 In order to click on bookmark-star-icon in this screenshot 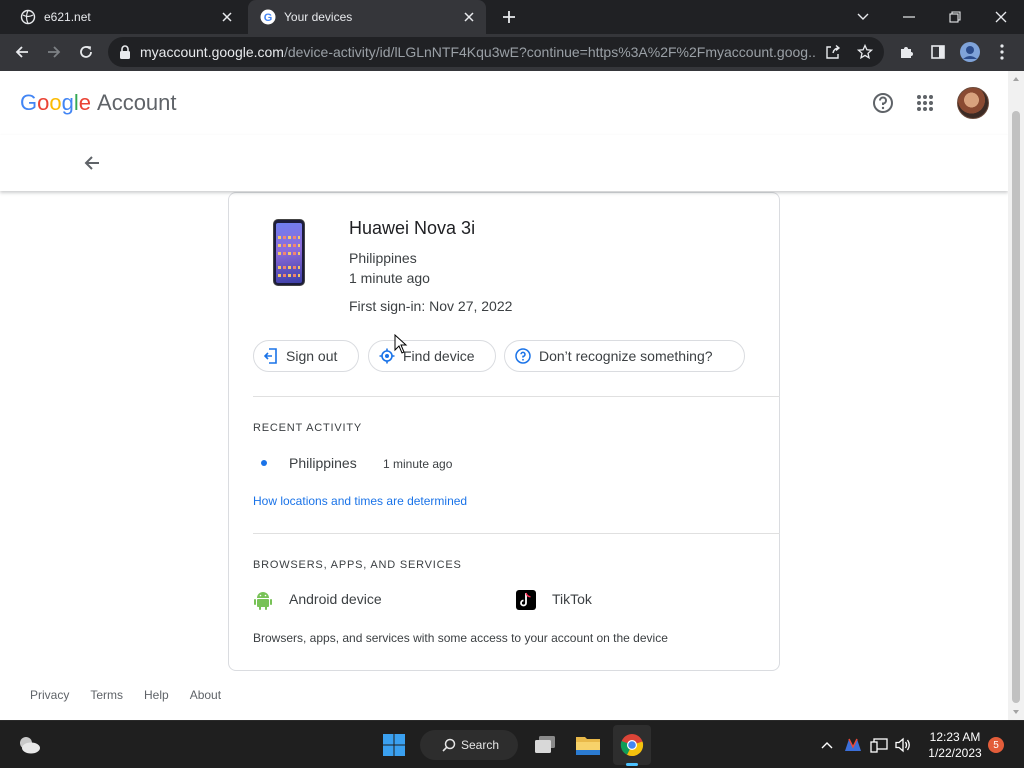, I will do `click(865, 52)`.